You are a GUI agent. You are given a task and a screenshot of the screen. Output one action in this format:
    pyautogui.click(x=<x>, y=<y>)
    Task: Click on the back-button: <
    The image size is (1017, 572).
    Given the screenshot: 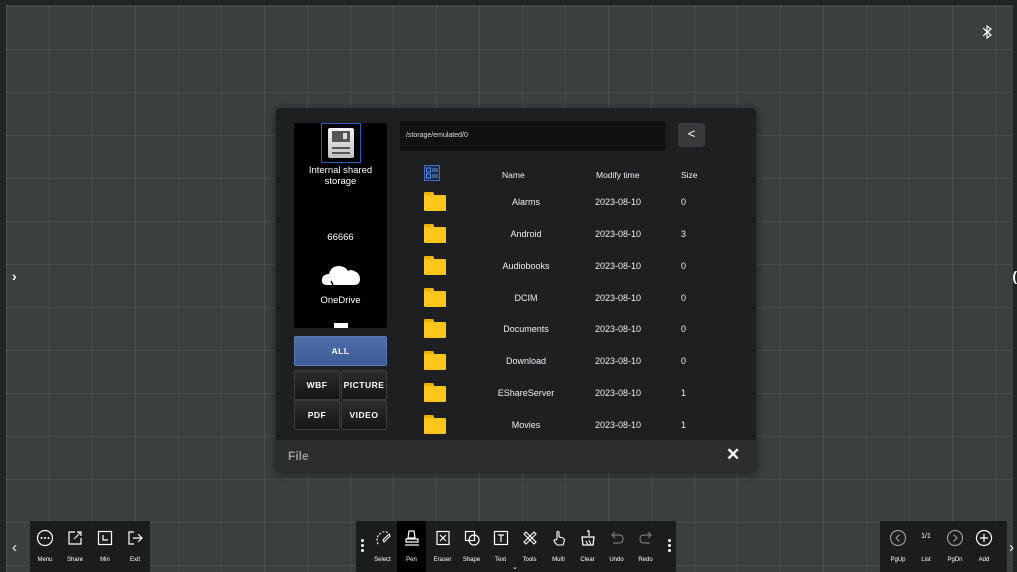 What is the action you would take?
    pyautogui.click(x=691, y=135)
    